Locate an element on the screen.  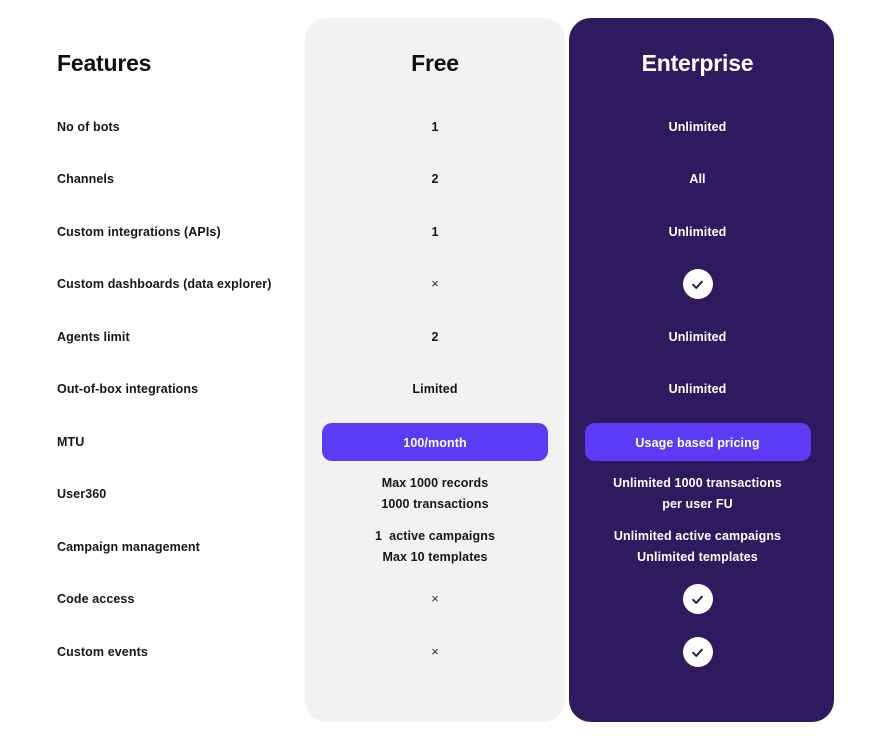
cell-enterprise: Usage based pricing is located at coordinates (697, 442).